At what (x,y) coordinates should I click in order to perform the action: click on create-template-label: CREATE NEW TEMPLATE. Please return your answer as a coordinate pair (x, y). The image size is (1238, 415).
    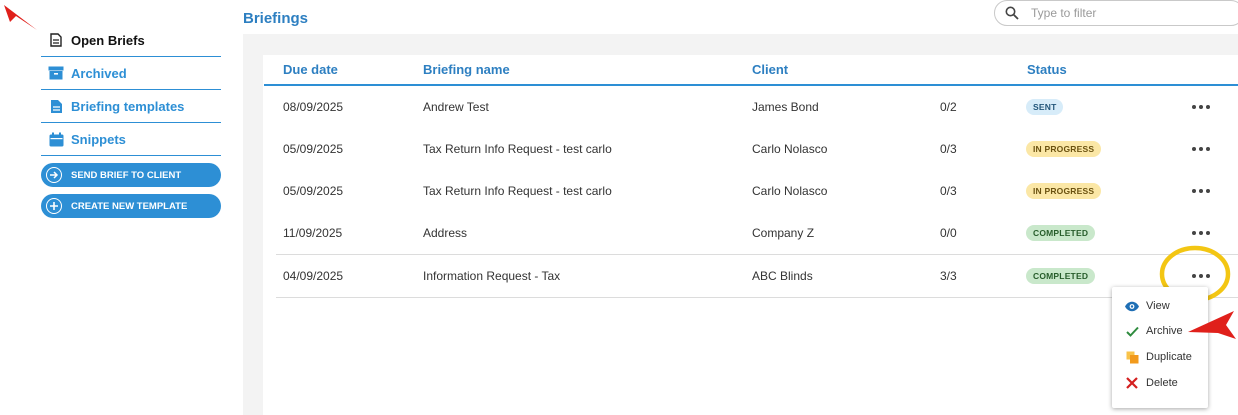
    Looking at the image, I should click on (129, 206).